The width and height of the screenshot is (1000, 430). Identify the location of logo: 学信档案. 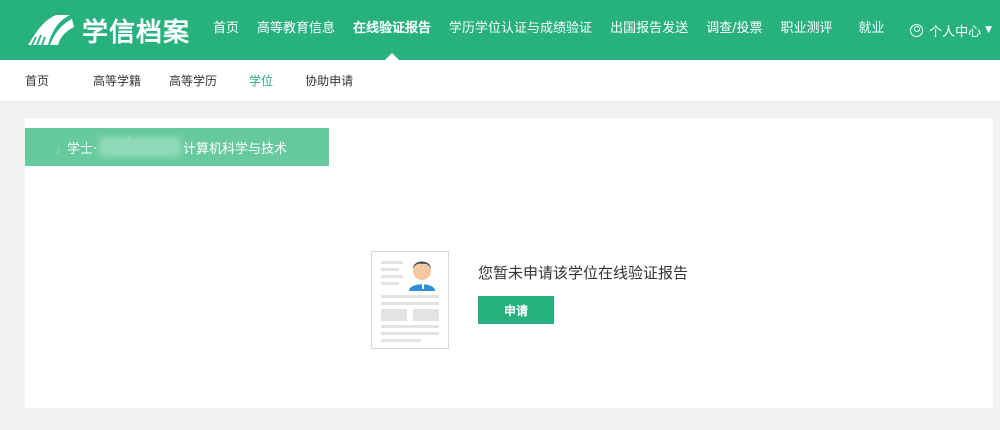
(108, 30).